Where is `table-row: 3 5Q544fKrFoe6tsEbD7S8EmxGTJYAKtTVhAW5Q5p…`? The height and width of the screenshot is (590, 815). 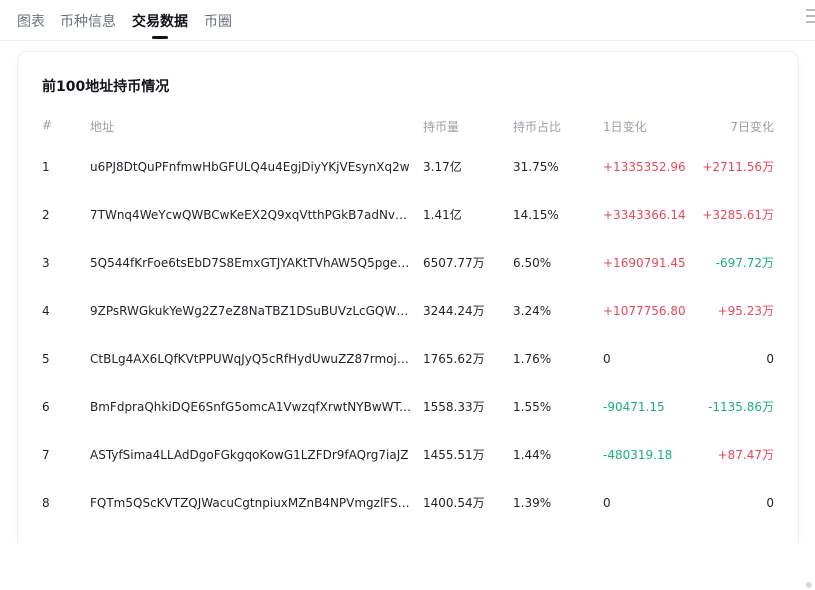
table-row: 3 5Q544fKrFoe6tsEbD7S8EmxGTJYAKtTVhAW5Q5p… is located at coordinates (408, 274).